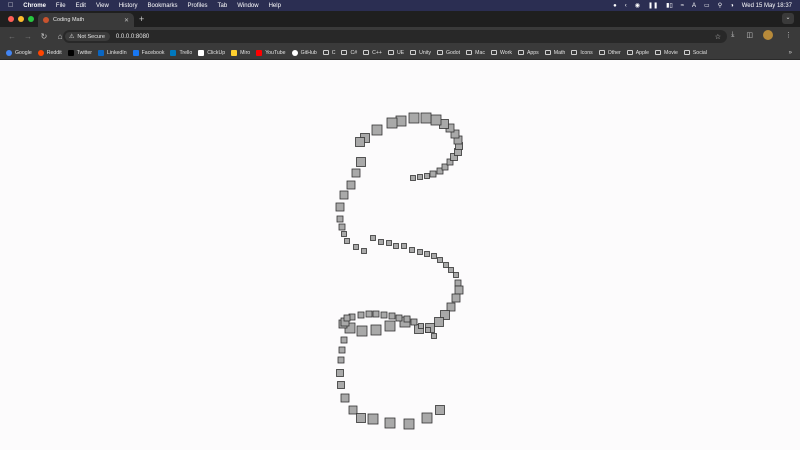 The width and height of the screenshot is (800, 450). What do you see at coordinates (666, 53) in the screenshot?
I see `bookmark-movie: Movie` at bounding box center [666, 53].